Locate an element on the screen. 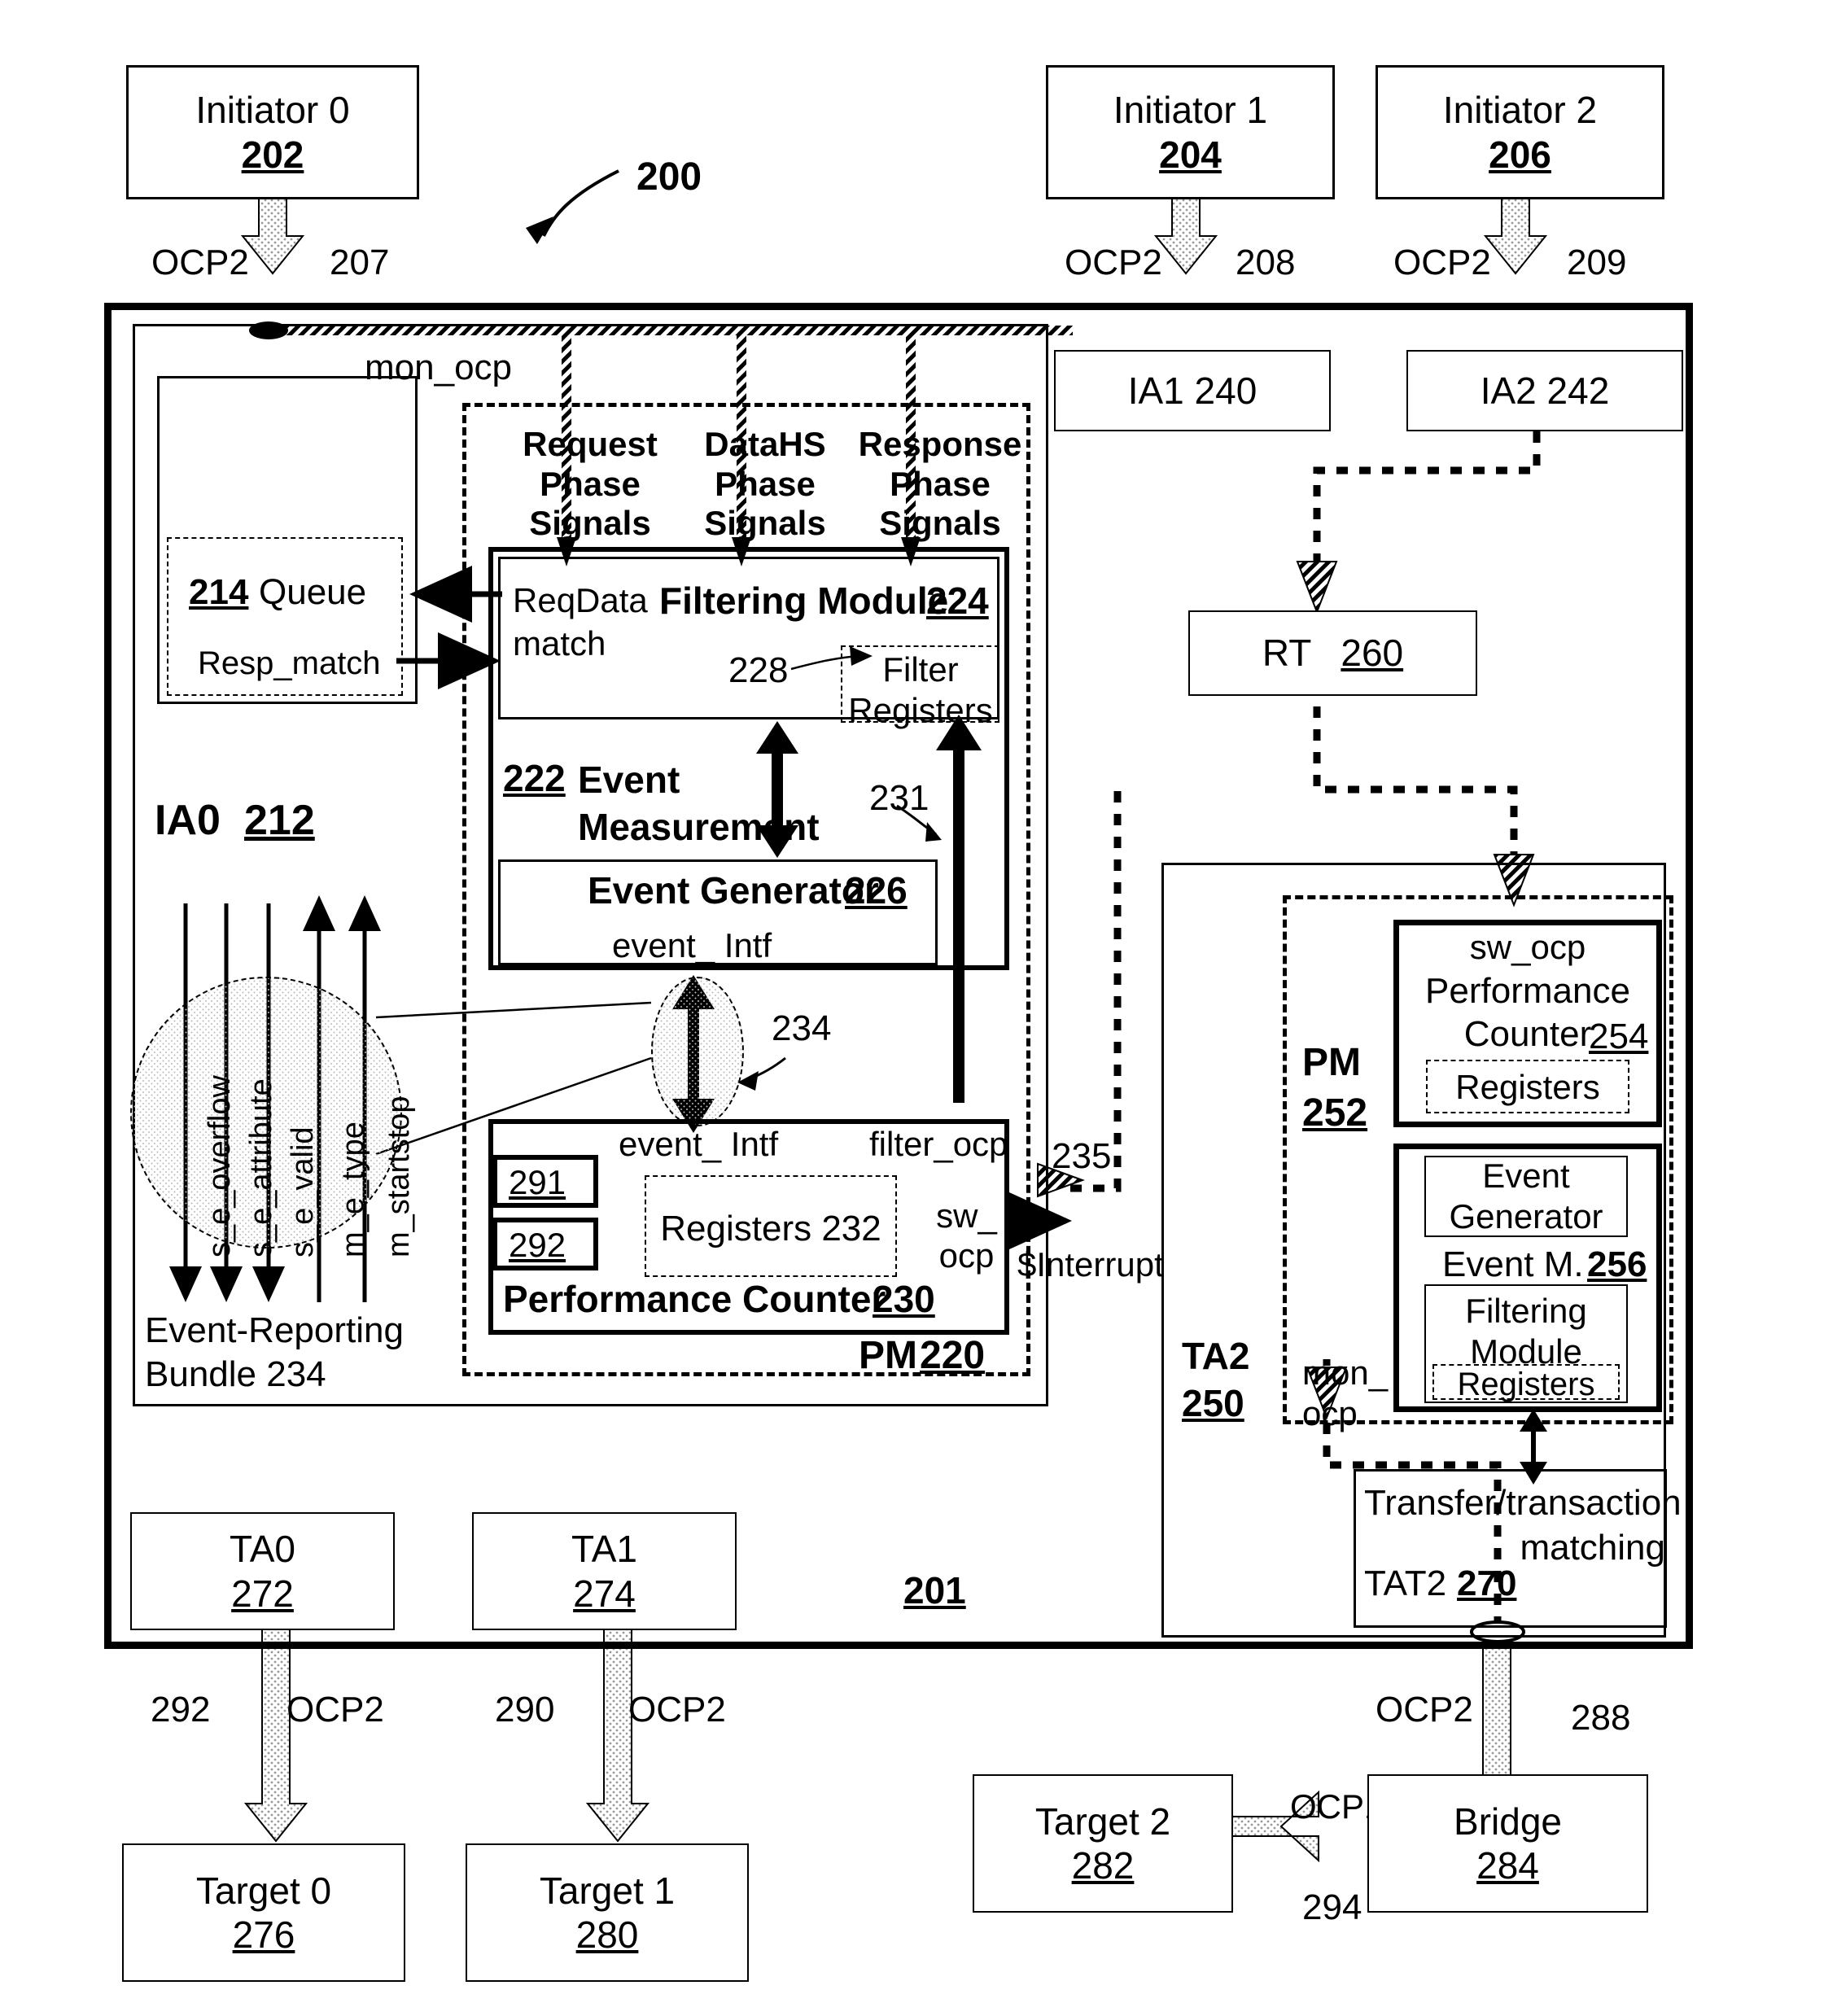 The image size is (1837, 2016). target-0-ref: 276 is located at coordinates (263, 1934).